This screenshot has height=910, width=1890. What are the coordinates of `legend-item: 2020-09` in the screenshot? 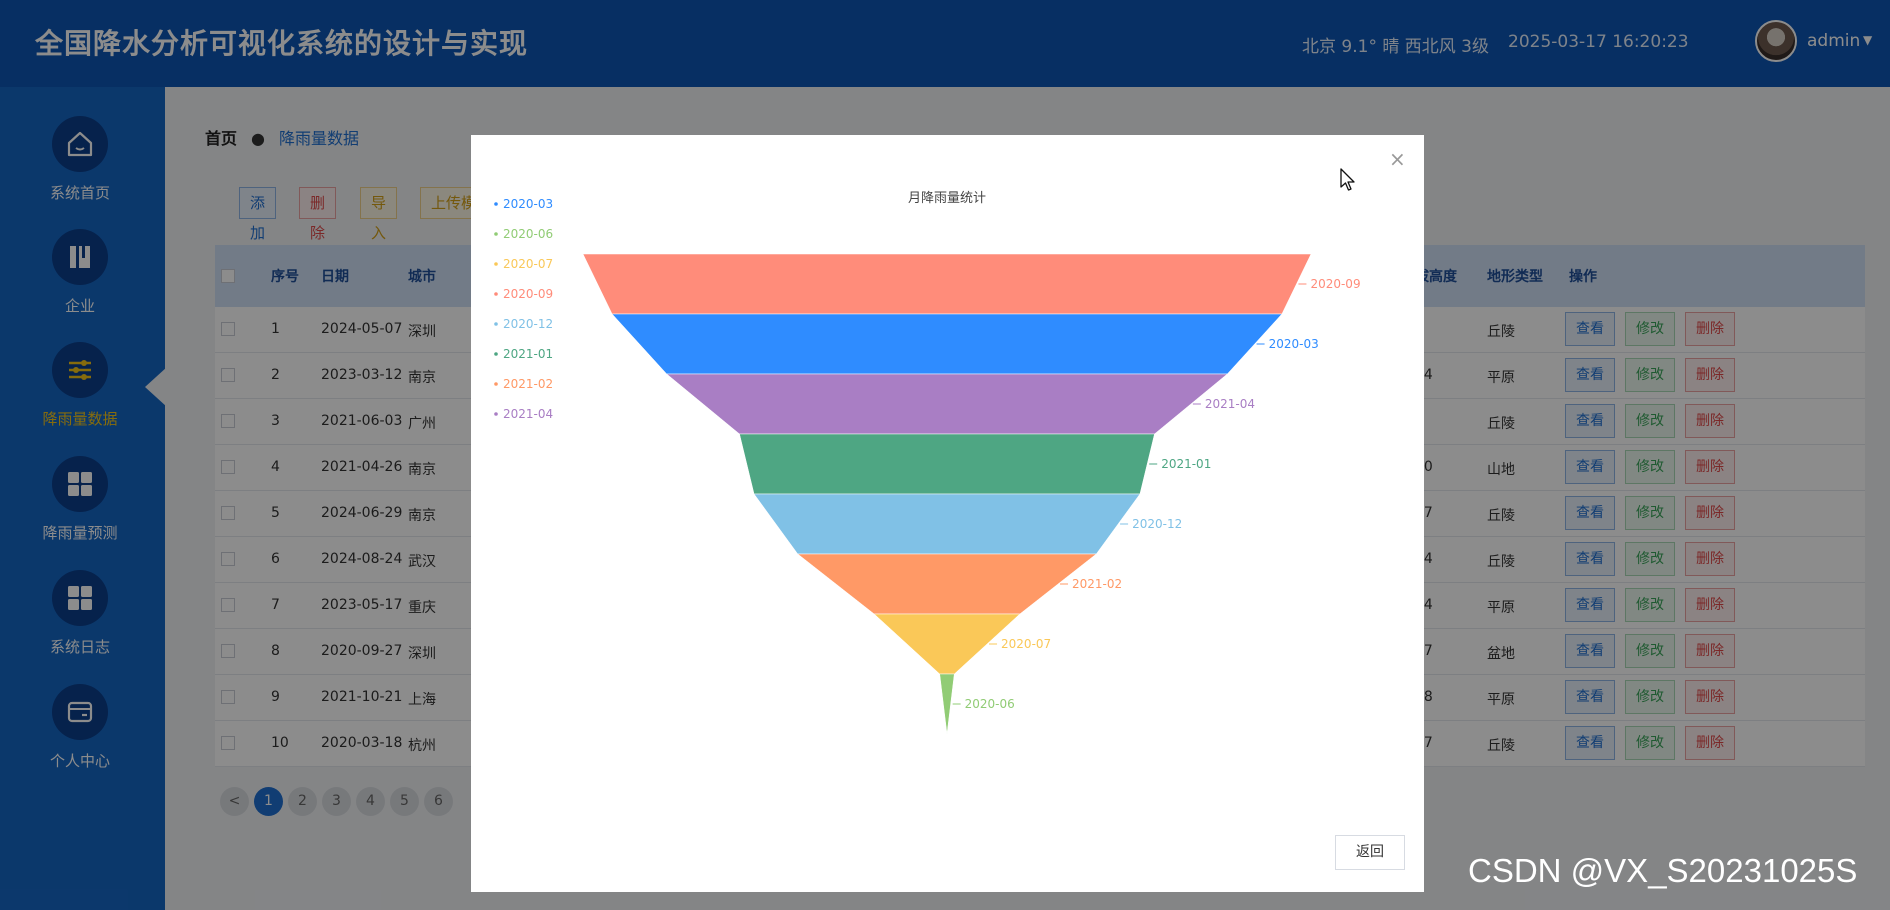 It's located at (528, 294).